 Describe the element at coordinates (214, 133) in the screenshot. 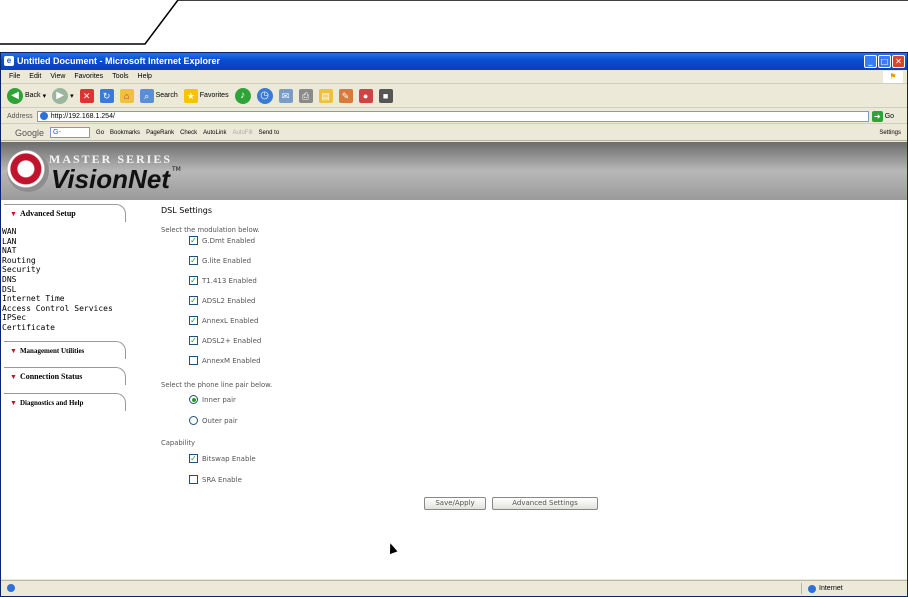

I see `autolink-button: AutoLink` at that location.